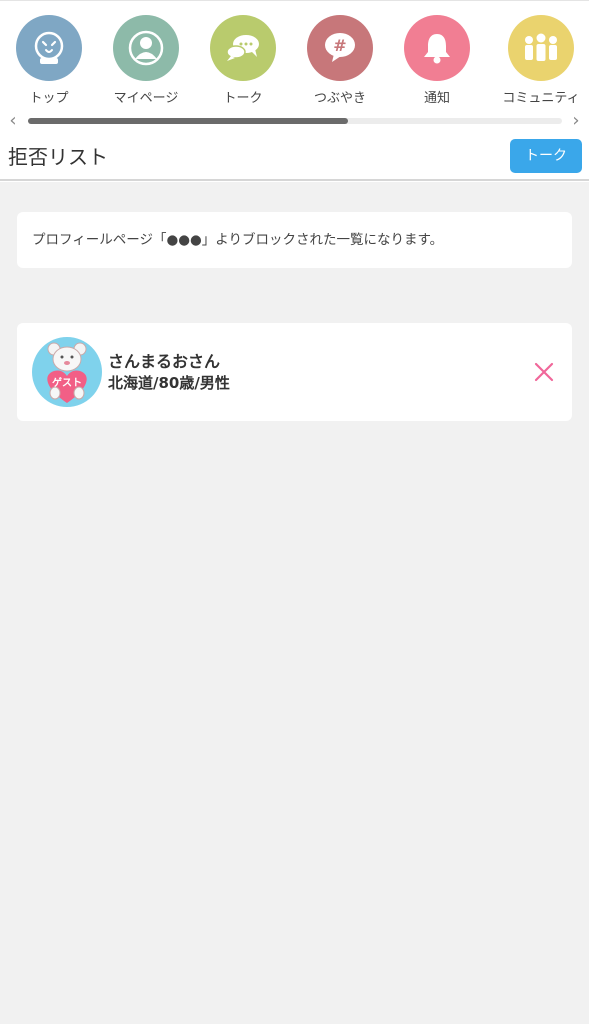  What do you see at coordinates (294, 240) in the screenshot?
I see `info-message: プロフィールページ「●●●」よりブロックされた一覧になります。` at bounding box center [294, 240].